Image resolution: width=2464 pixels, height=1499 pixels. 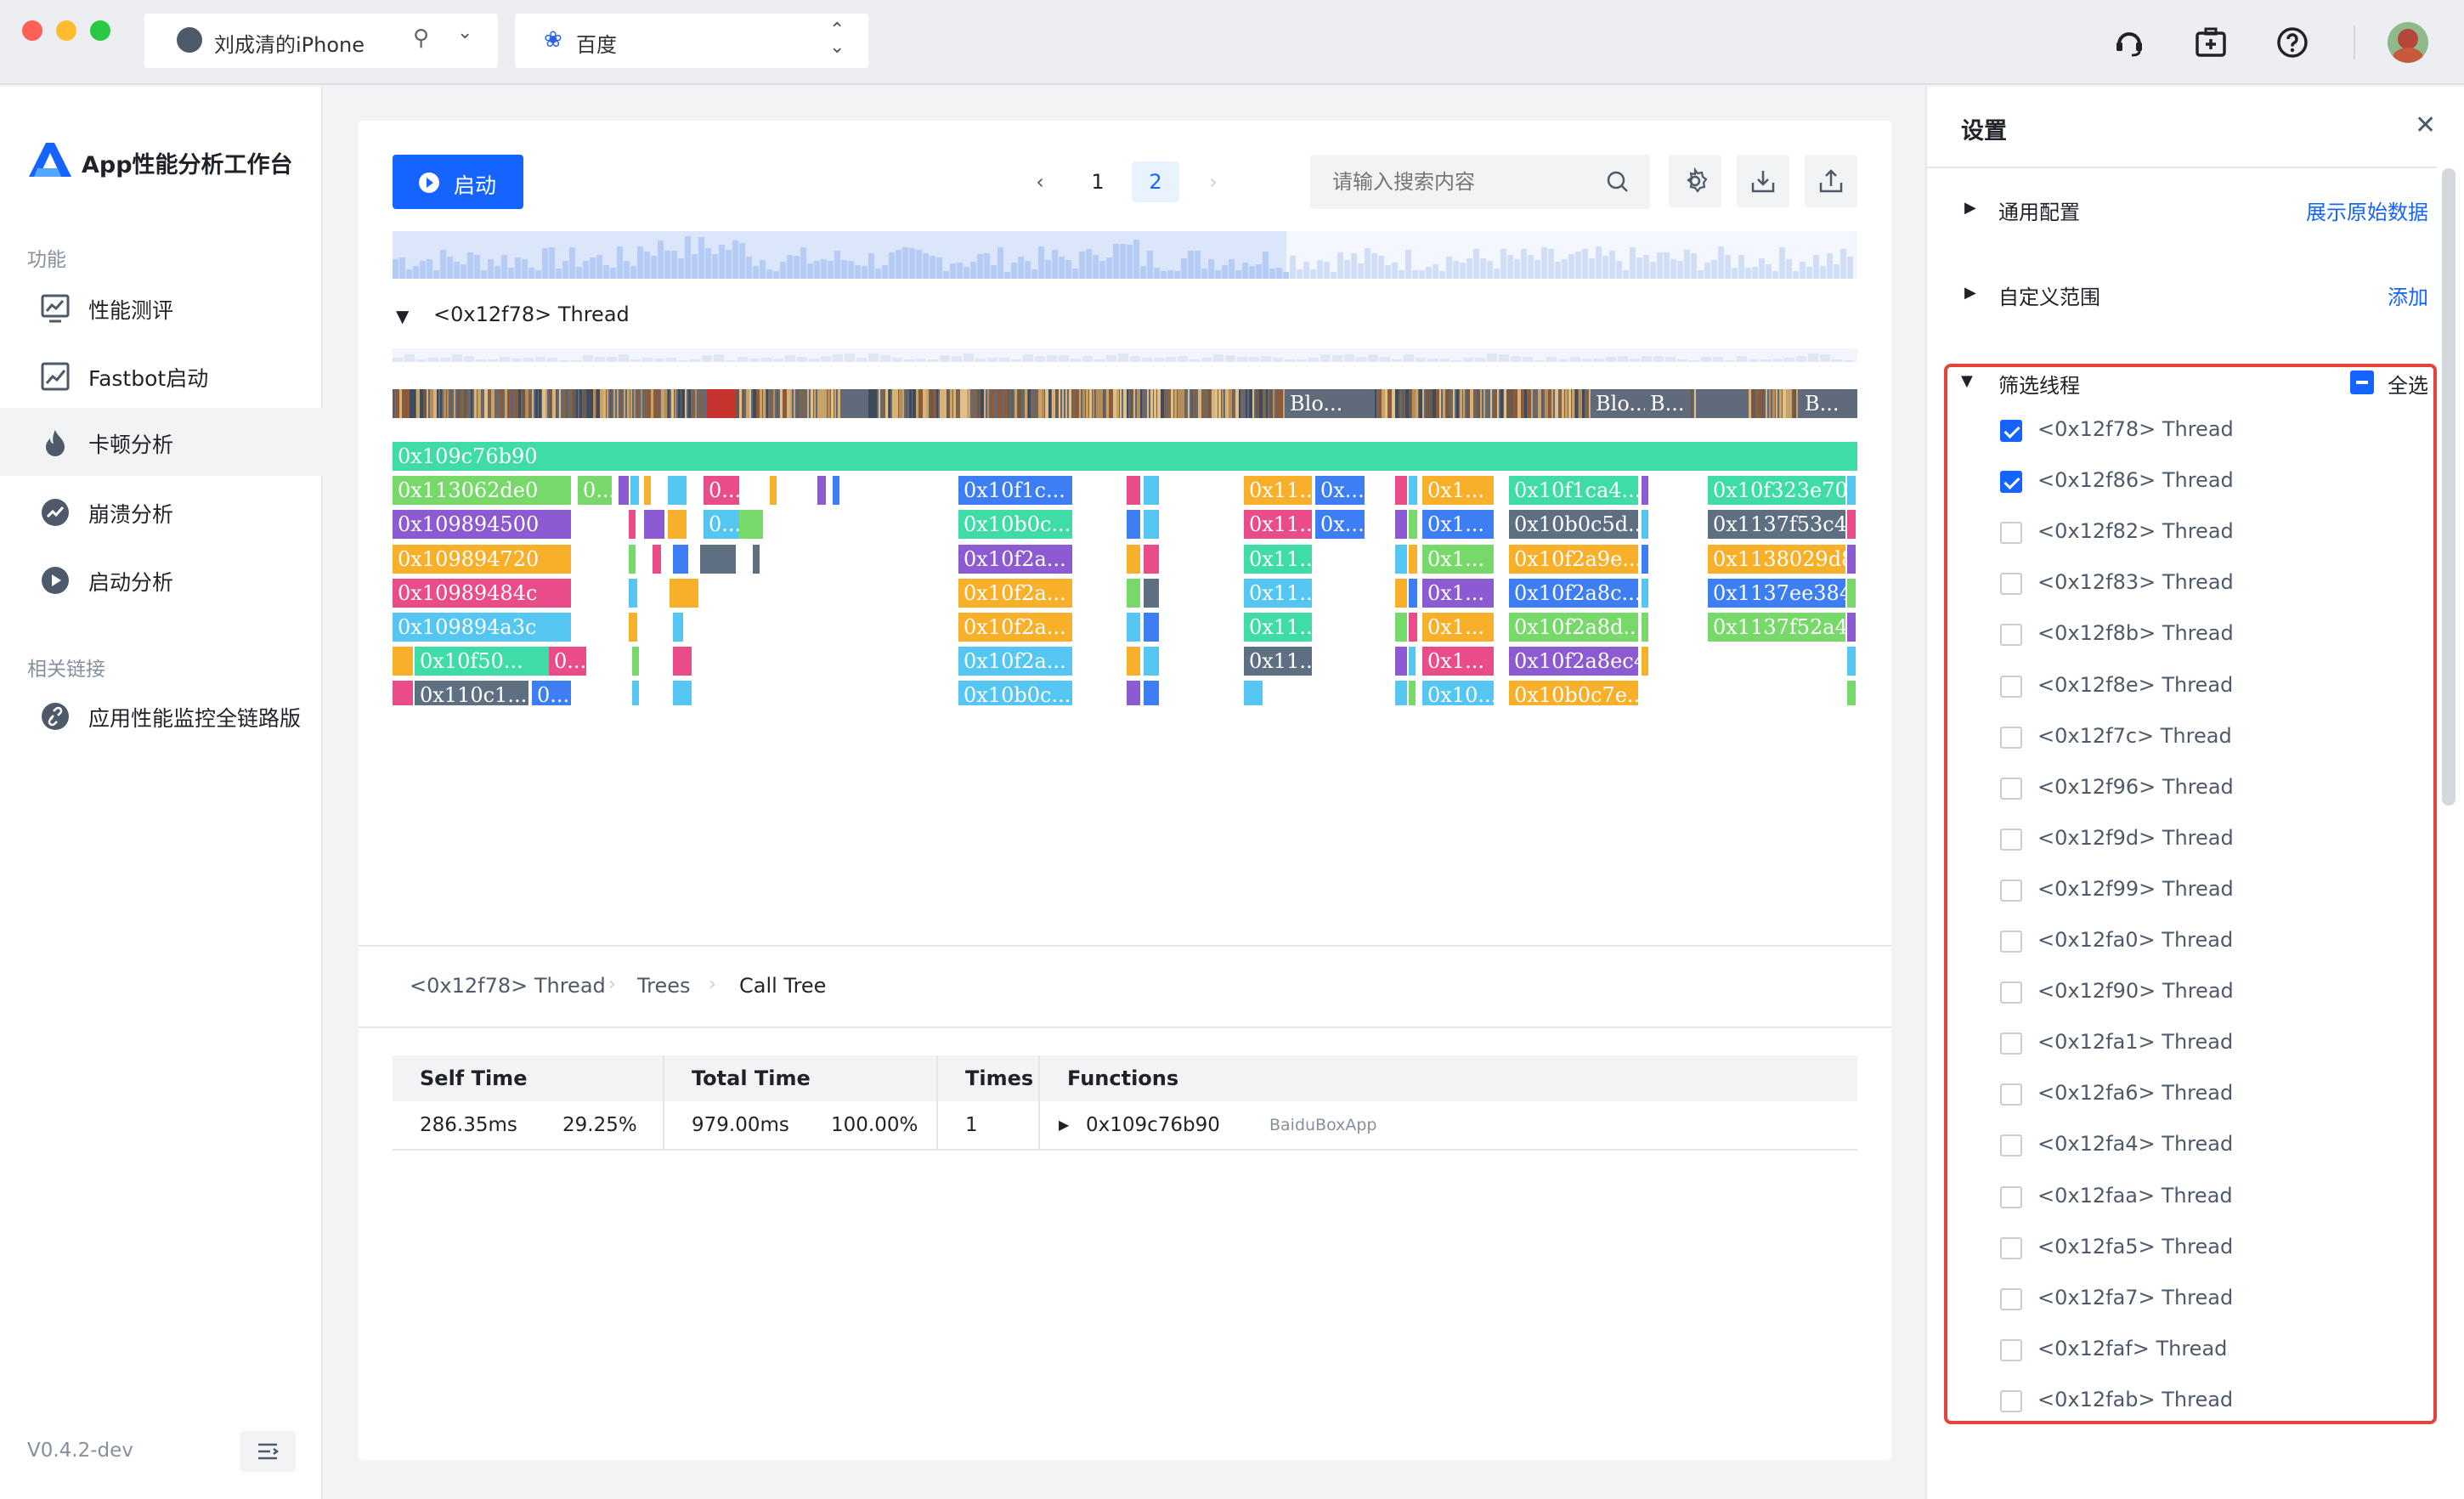 I want to click on headset-icon, so click(x=2129, y=42).